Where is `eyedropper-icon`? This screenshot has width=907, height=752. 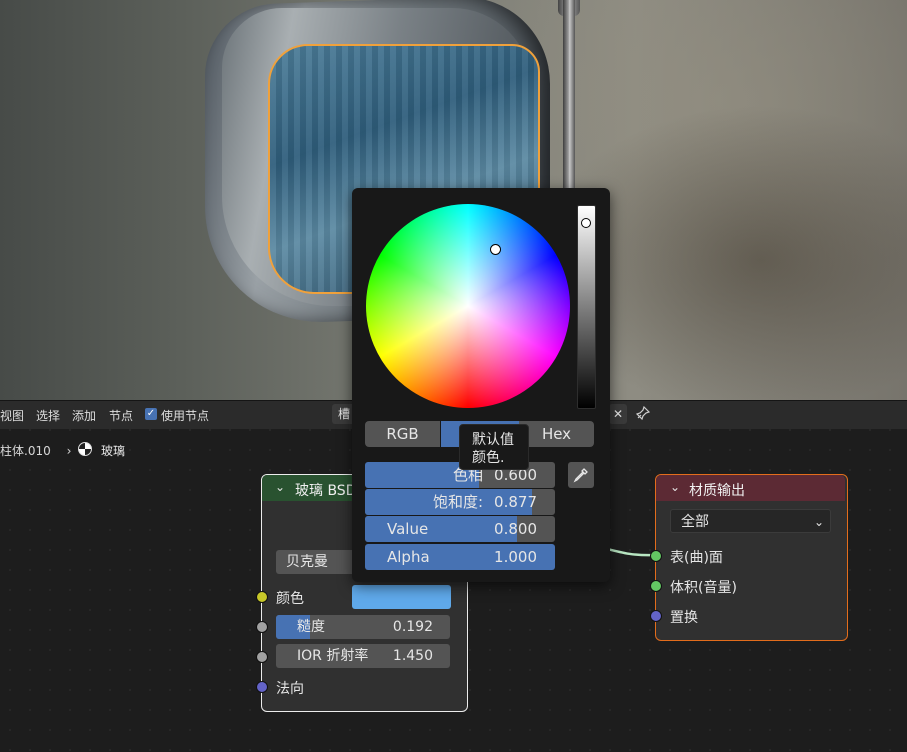
eyedropper-icon is located at coordinates (581, 475).